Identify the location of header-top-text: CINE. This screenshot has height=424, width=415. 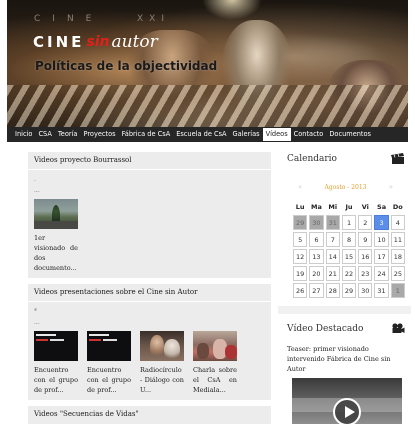
(69, 19).